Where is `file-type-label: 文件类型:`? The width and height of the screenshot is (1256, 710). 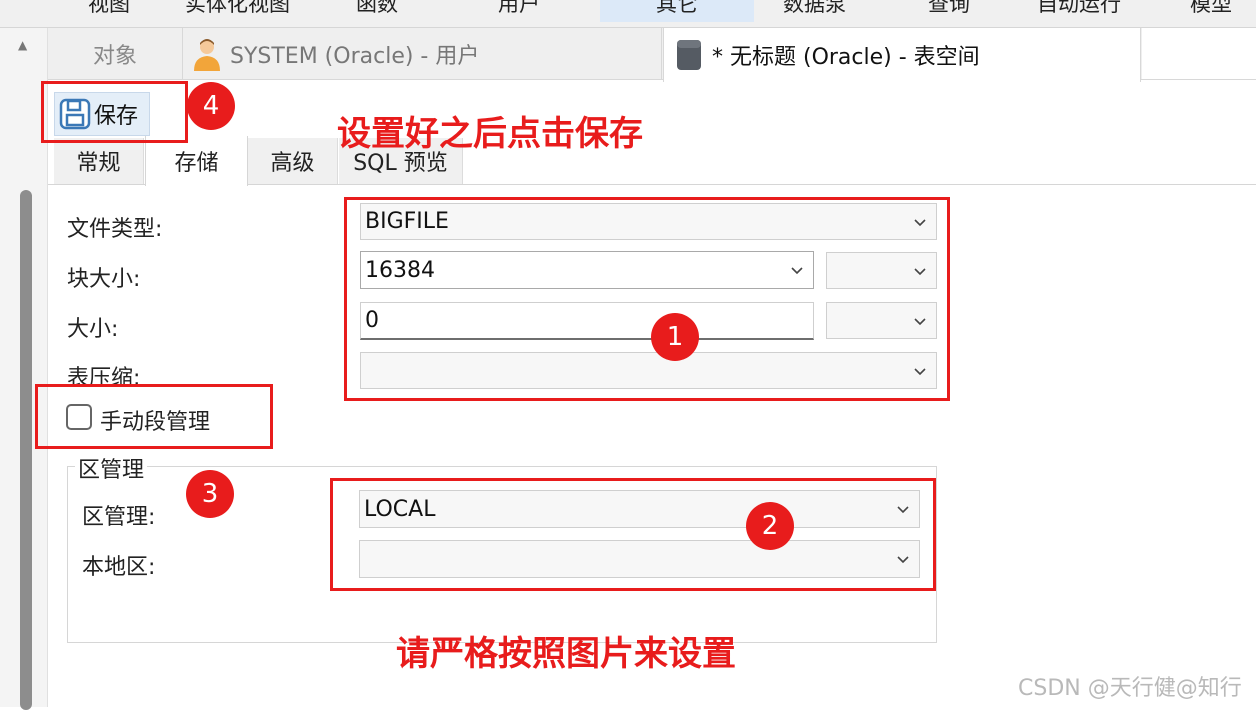
file-type-label: 文件类型: is located at coordinates (115, 229).